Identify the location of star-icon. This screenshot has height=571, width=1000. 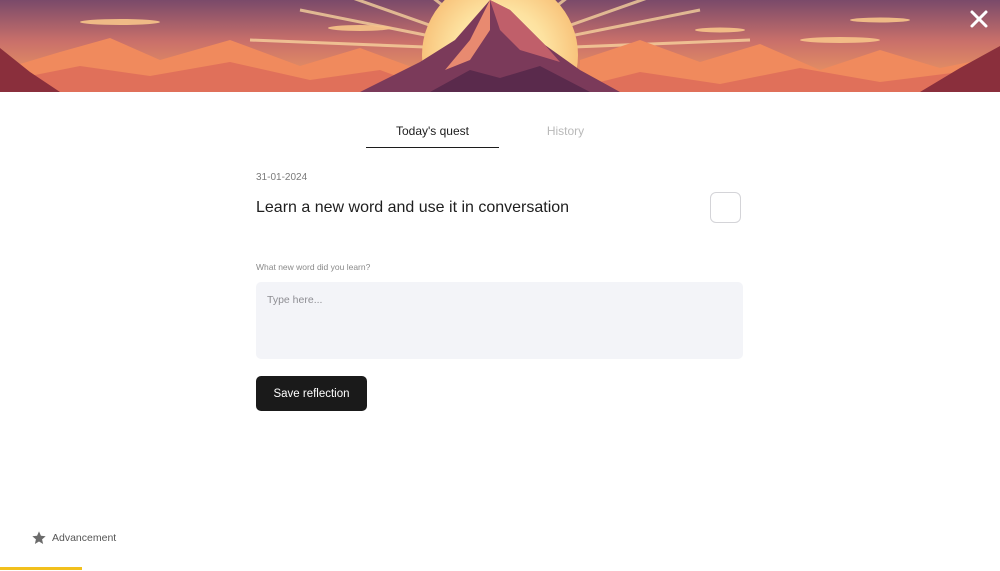
(39, 537).